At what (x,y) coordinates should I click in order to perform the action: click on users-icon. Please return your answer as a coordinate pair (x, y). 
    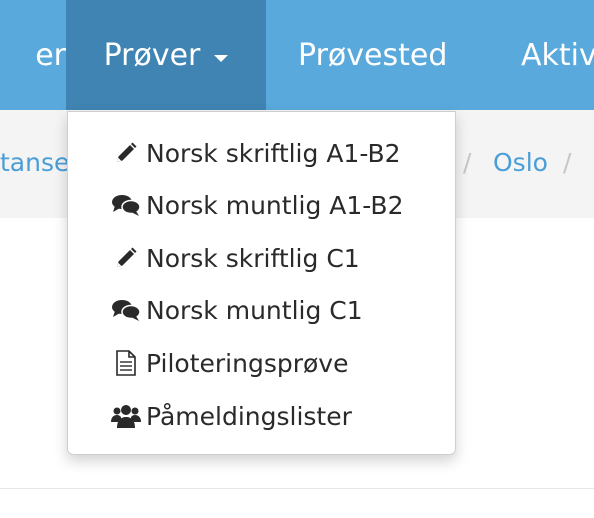
    Looking at the image, I should click on (126, 416).